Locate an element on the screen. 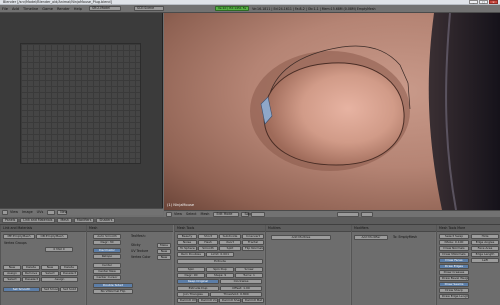  set-smooth-button: Set Smooth is located at coordinates (21, 289).